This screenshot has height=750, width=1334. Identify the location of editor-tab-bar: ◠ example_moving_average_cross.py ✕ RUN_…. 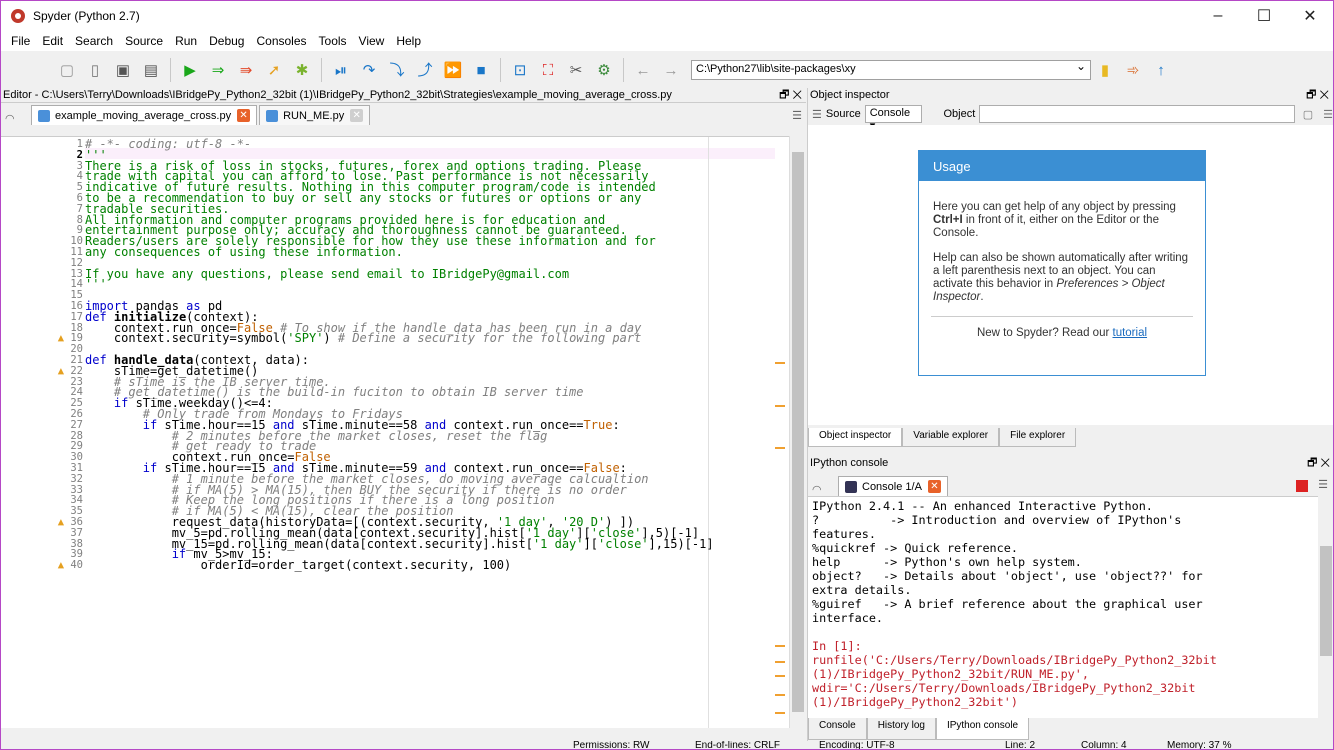
(403, 114).